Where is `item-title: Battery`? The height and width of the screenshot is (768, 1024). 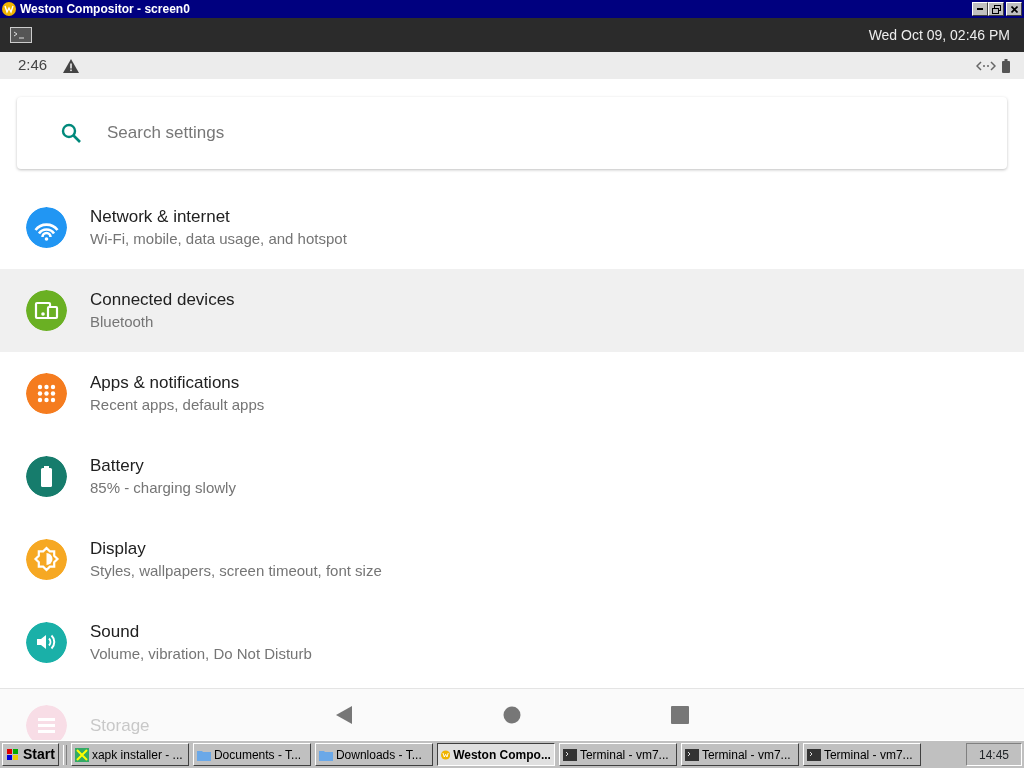
item-title: Battery is located at coordinates (117, 465).